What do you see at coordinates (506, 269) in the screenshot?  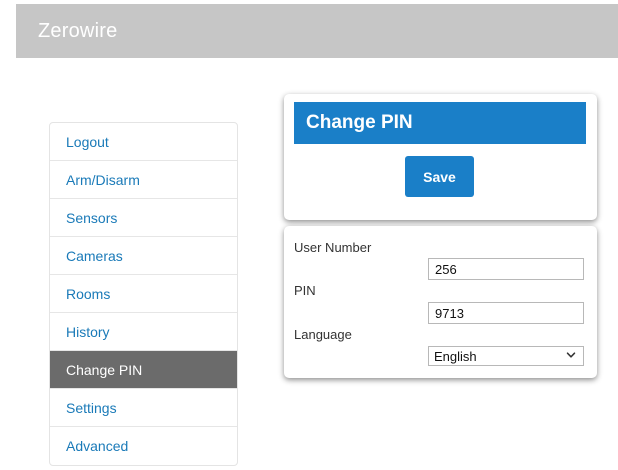 I see `user-number-field` at bounding box center [506, 269].